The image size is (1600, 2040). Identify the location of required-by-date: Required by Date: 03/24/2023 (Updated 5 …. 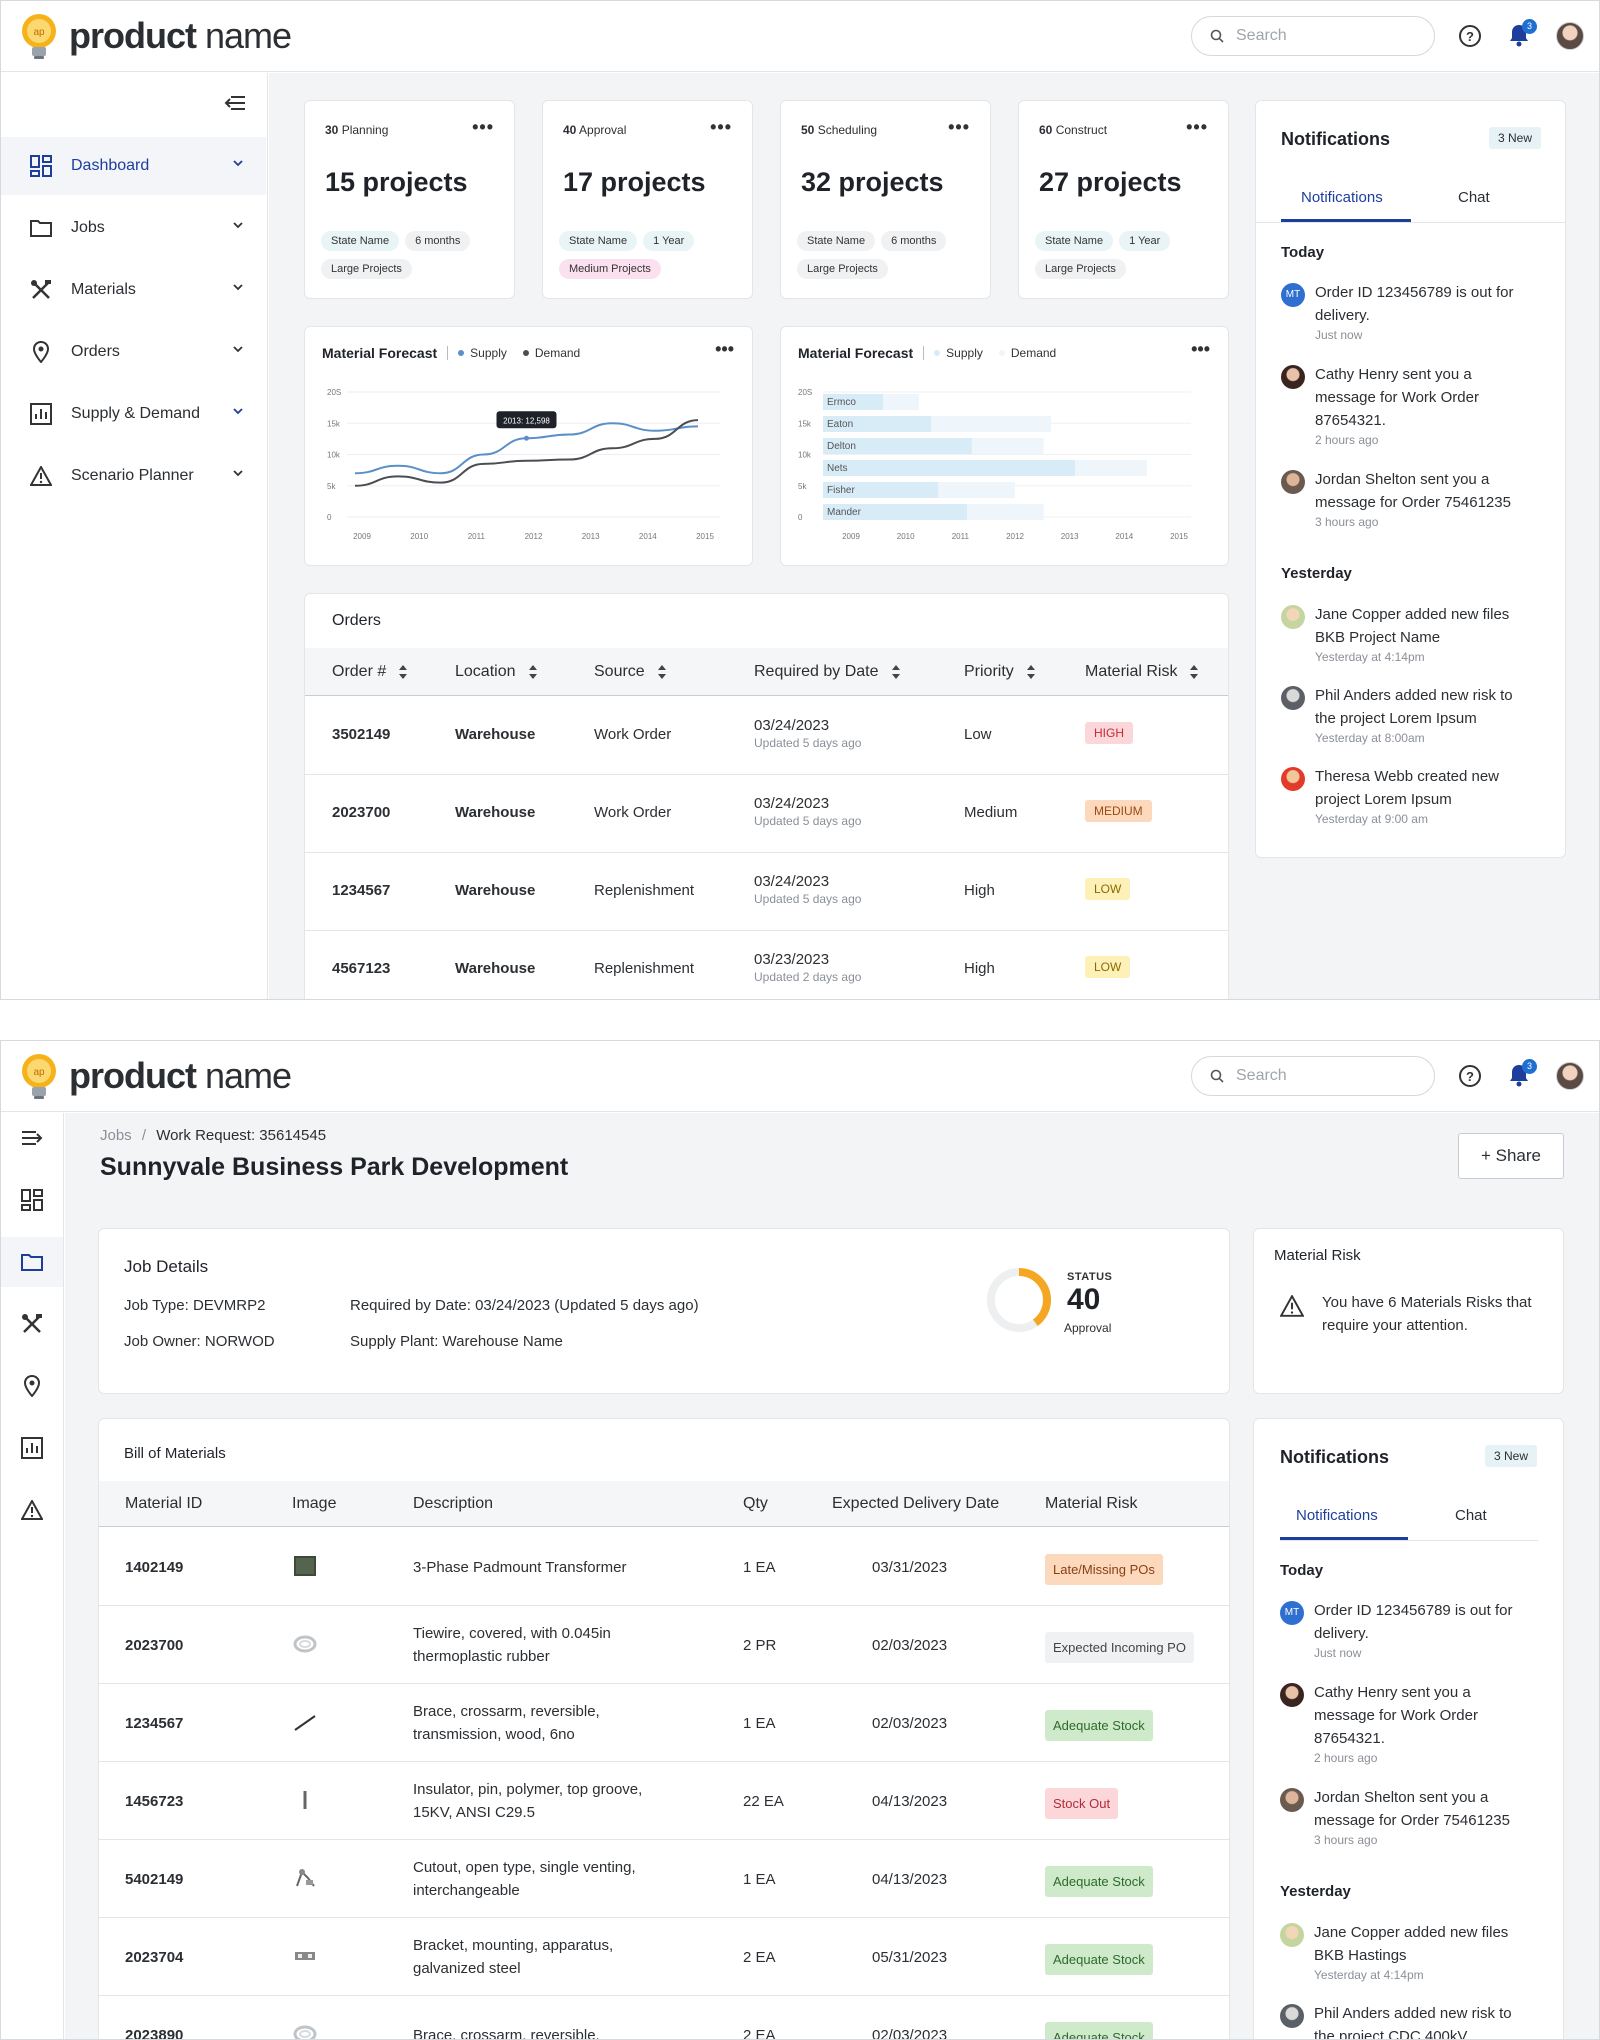
(524, 1305).